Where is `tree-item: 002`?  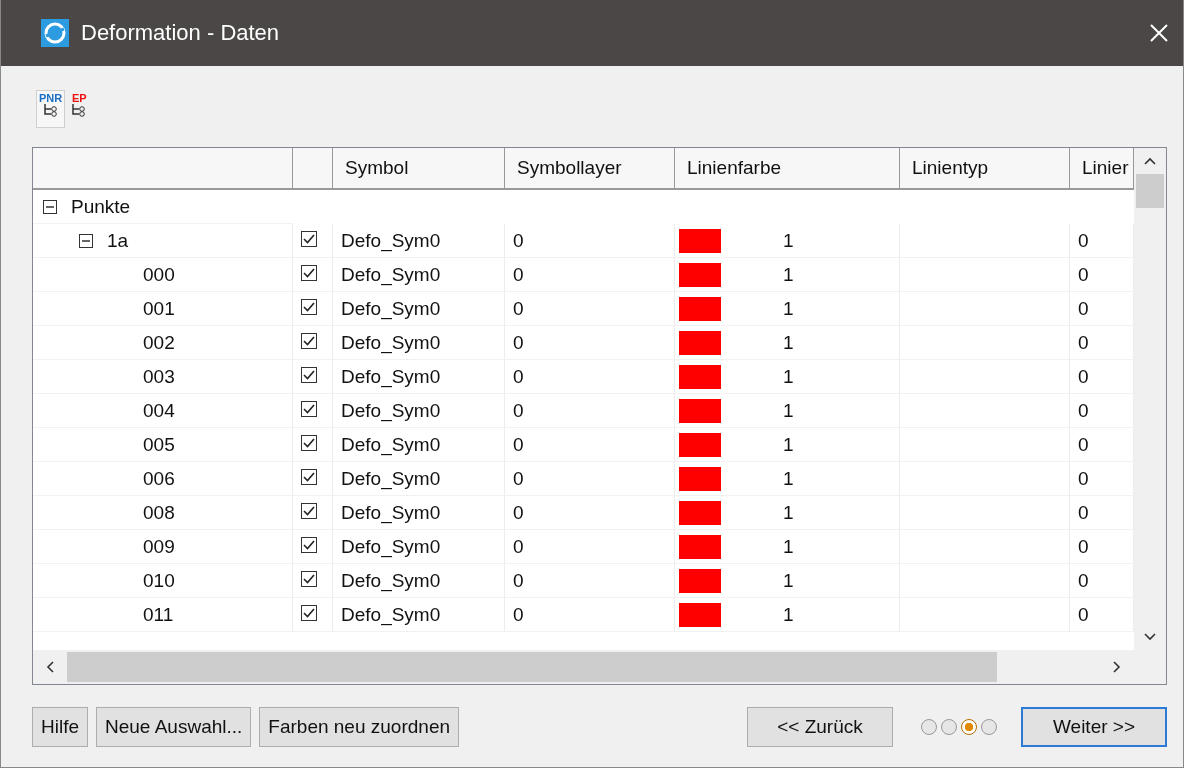 tree-item: 002 is located at coordinates (159, 342).